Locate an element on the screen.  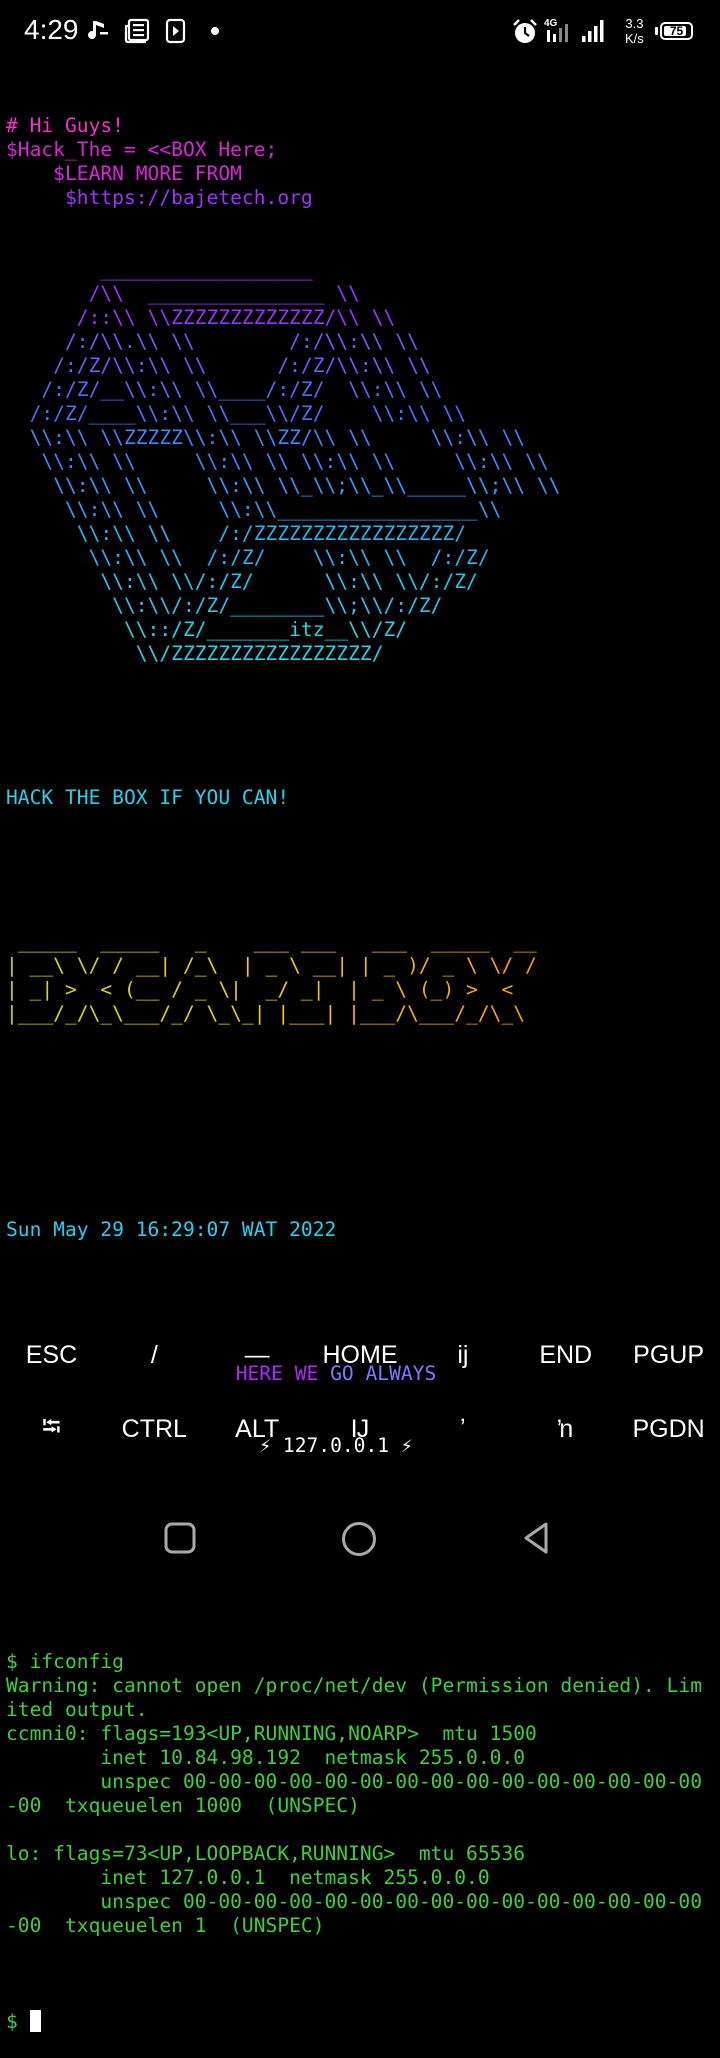
ascii-art-line: /::\\ \\ZZZZZZZZZZZZZ/\\ \\ is located at coordinates (201, 317).